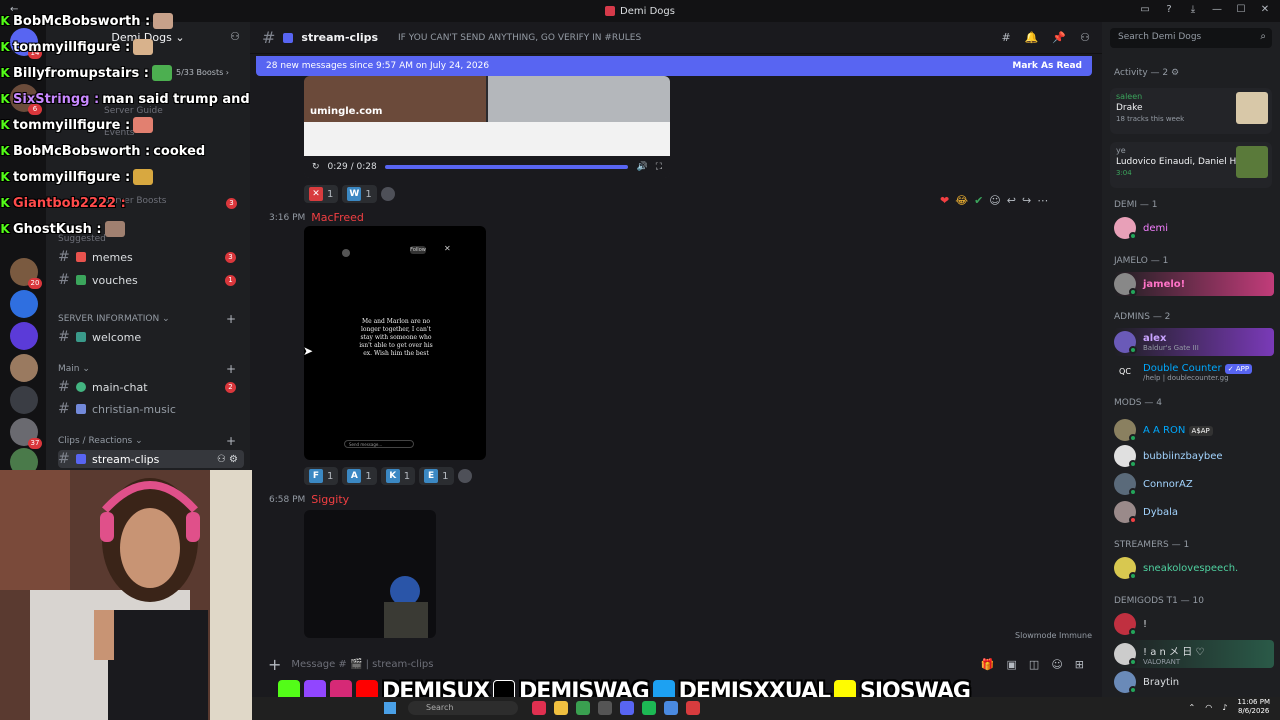  Describe the element at coordinates (151, 387) in the screenshot. I see `channel-main-chat: # main-chat 2` at that location.